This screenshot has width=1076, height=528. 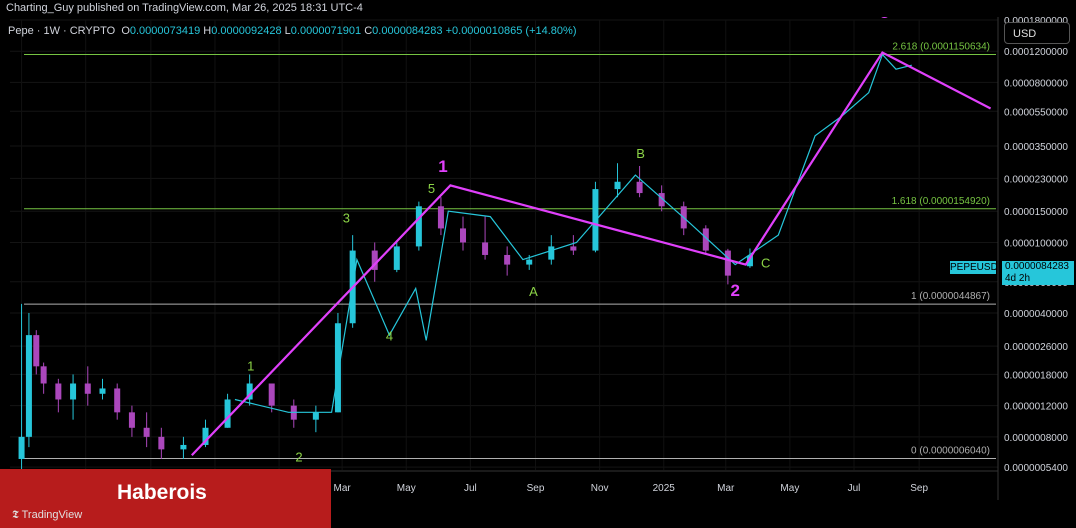 I want to click on price-tick-label: 0.0000800000, so click(x=1036, y=83).